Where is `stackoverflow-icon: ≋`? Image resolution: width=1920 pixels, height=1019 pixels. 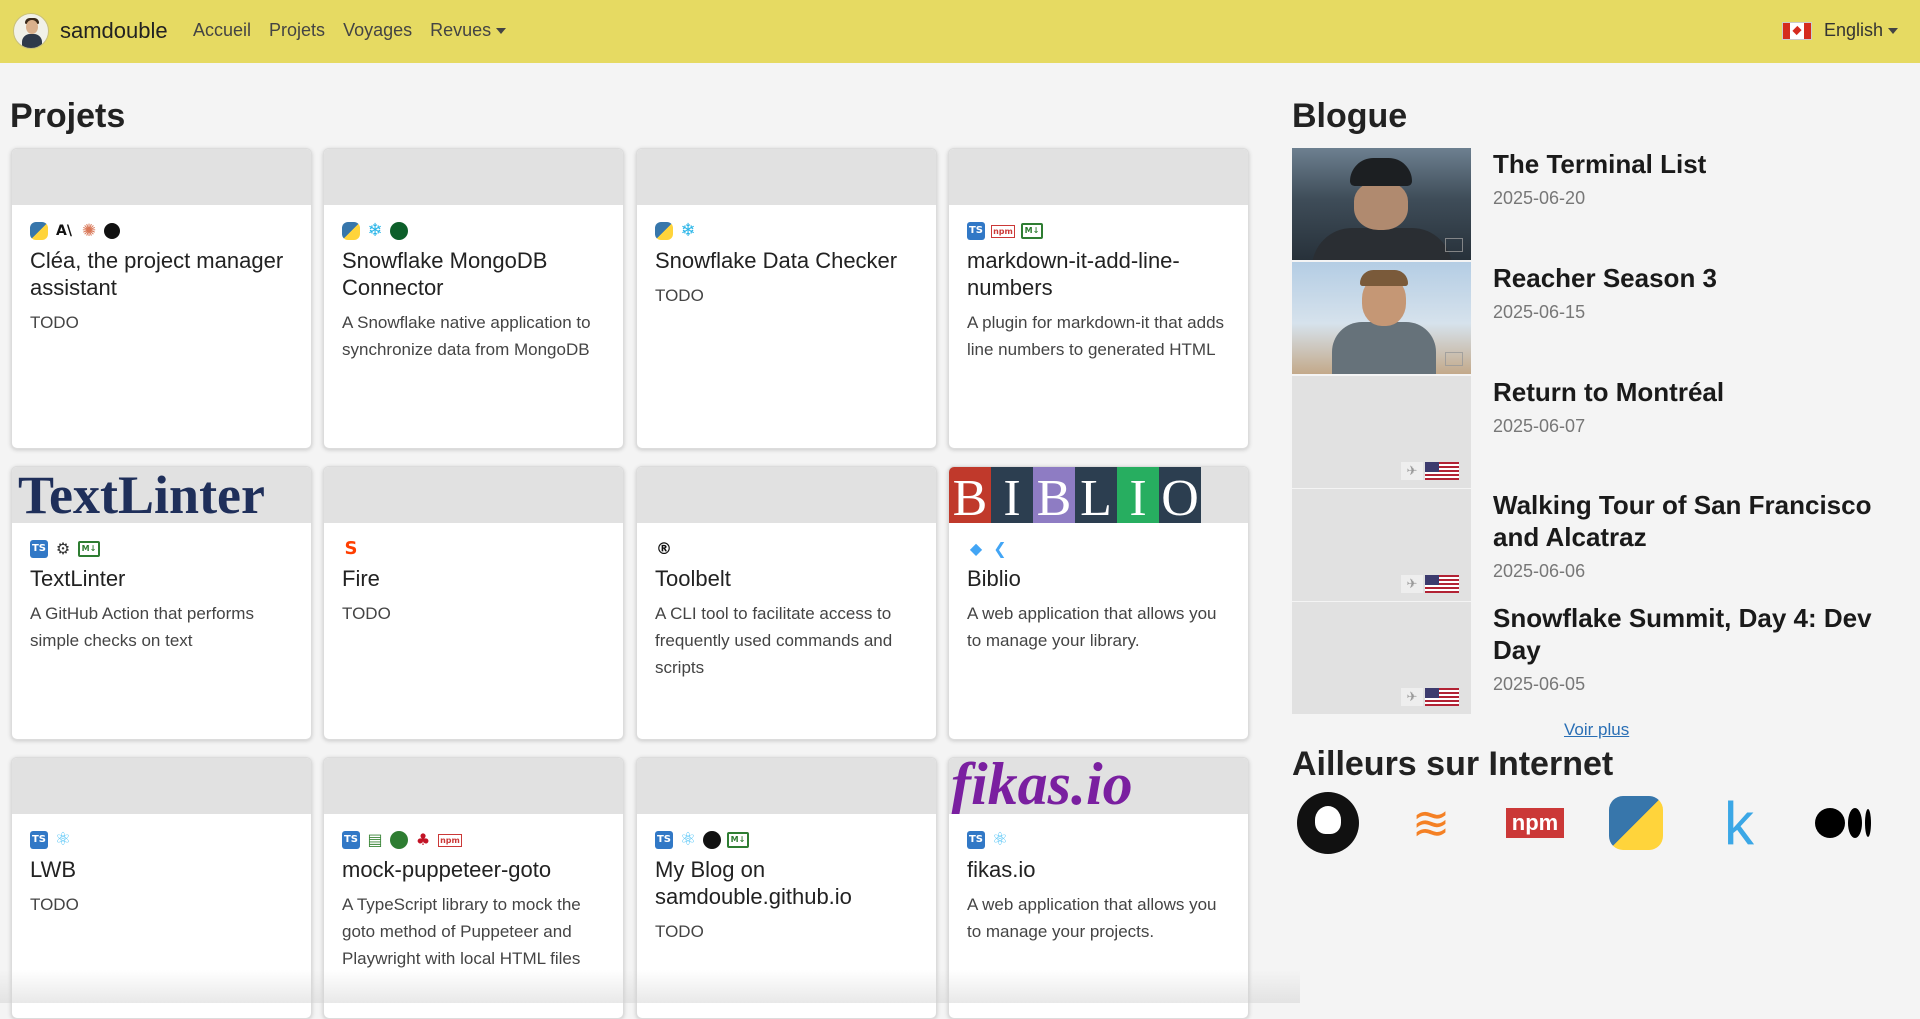 stackoverflow-icon: ≋ is located at coordinates (1431, 823).